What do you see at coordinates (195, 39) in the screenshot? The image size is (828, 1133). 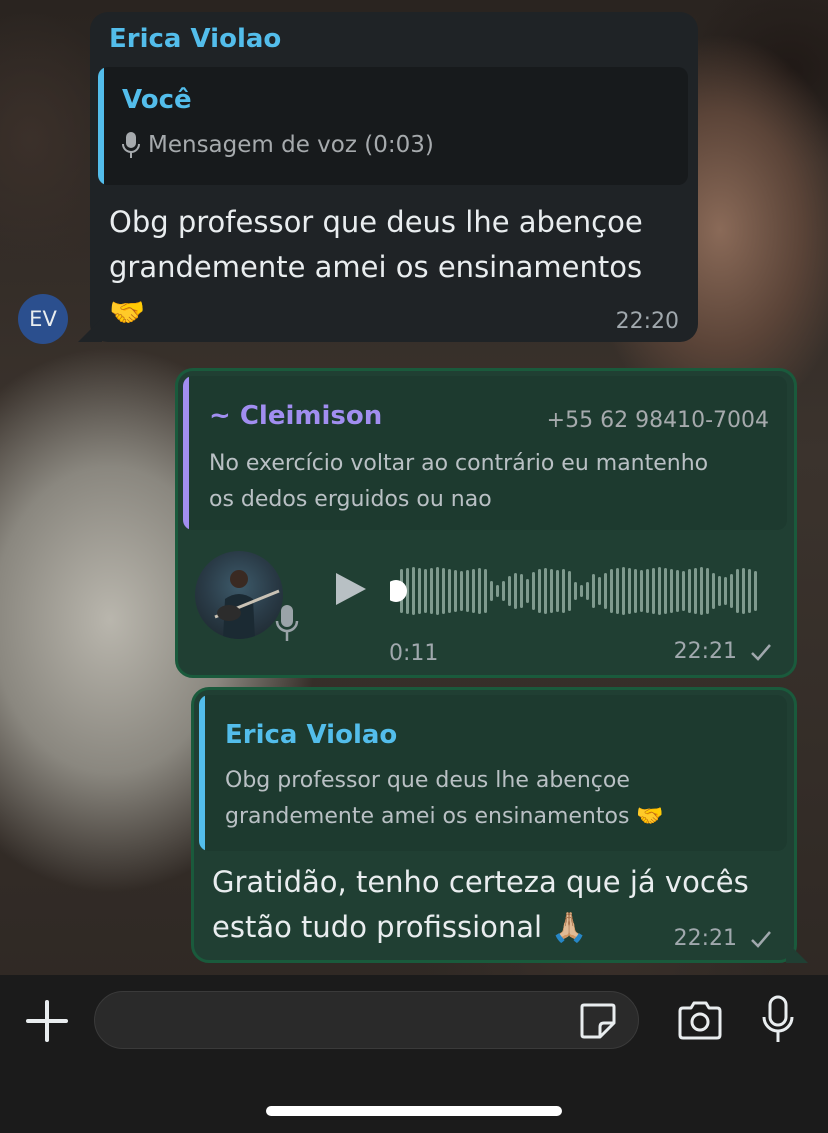 I see `sender-name: Erica Violao` at bounding box center [195, 39].